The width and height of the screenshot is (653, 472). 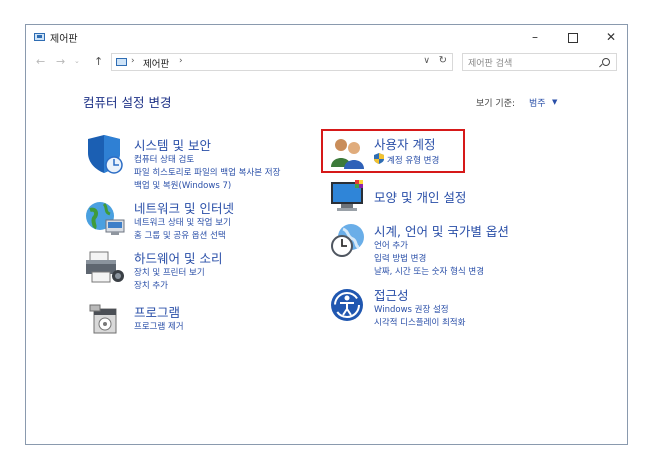 I want to click on clock-globe-icon, so click(x=348, y=240).